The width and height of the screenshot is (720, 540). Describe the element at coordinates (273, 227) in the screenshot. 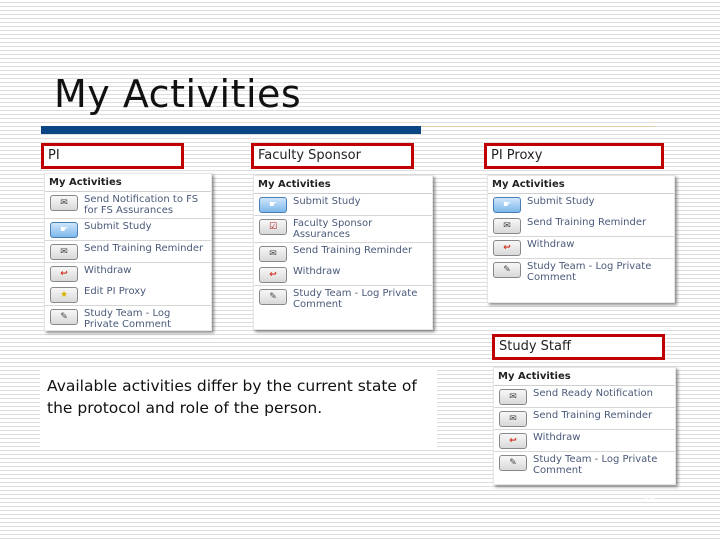

I see `clipboard-check-icon: ☑` at that location.